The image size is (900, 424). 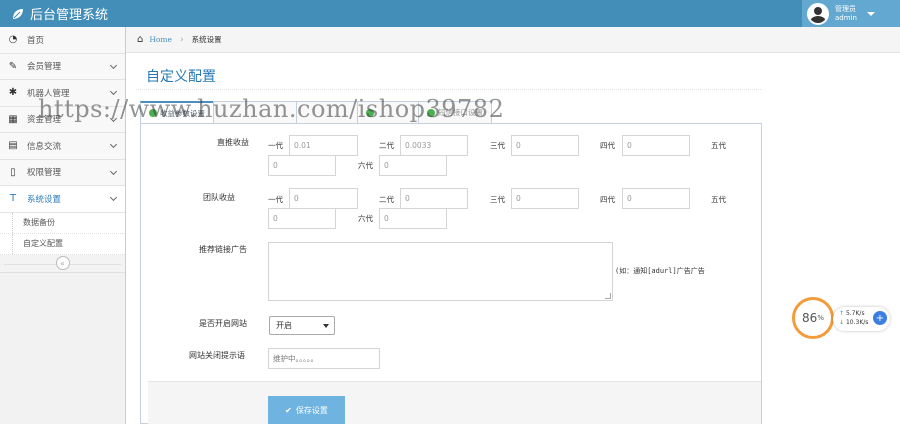 I want to click on gen-label: 三代, so click(x=497, y=199).